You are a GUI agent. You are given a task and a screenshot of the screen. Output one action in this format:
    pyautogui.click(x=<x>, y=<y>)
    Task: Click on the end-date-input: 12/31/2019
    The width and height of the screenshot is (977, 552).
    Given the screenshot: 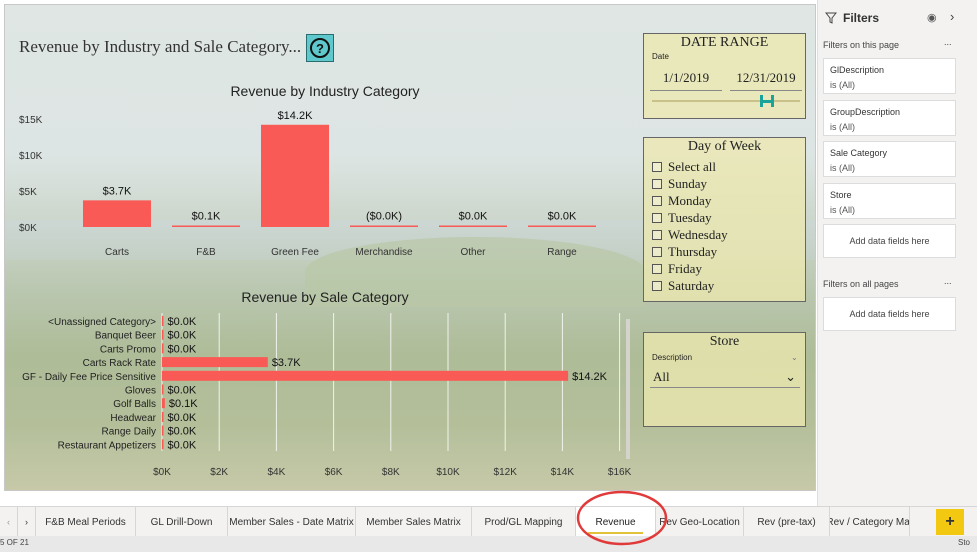 What is the action you would take?
    pyautogui.click(x=766, y=78)
    